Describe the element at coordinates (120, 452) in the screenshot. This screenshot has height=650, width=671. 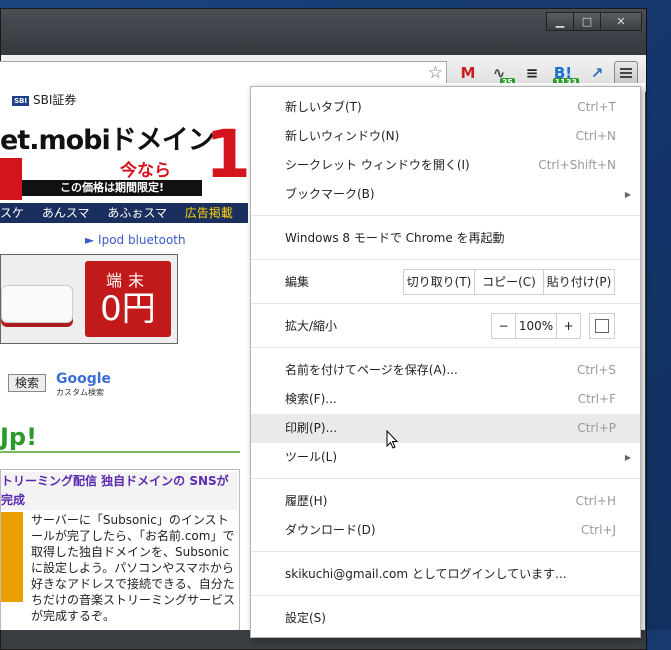
I see `divider` at that location.